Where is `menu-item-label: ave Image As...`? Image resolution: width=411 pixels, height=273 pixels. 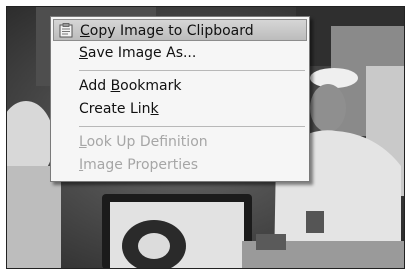
menu-item-label: ave Image As... is located at coordinates (142, 53).